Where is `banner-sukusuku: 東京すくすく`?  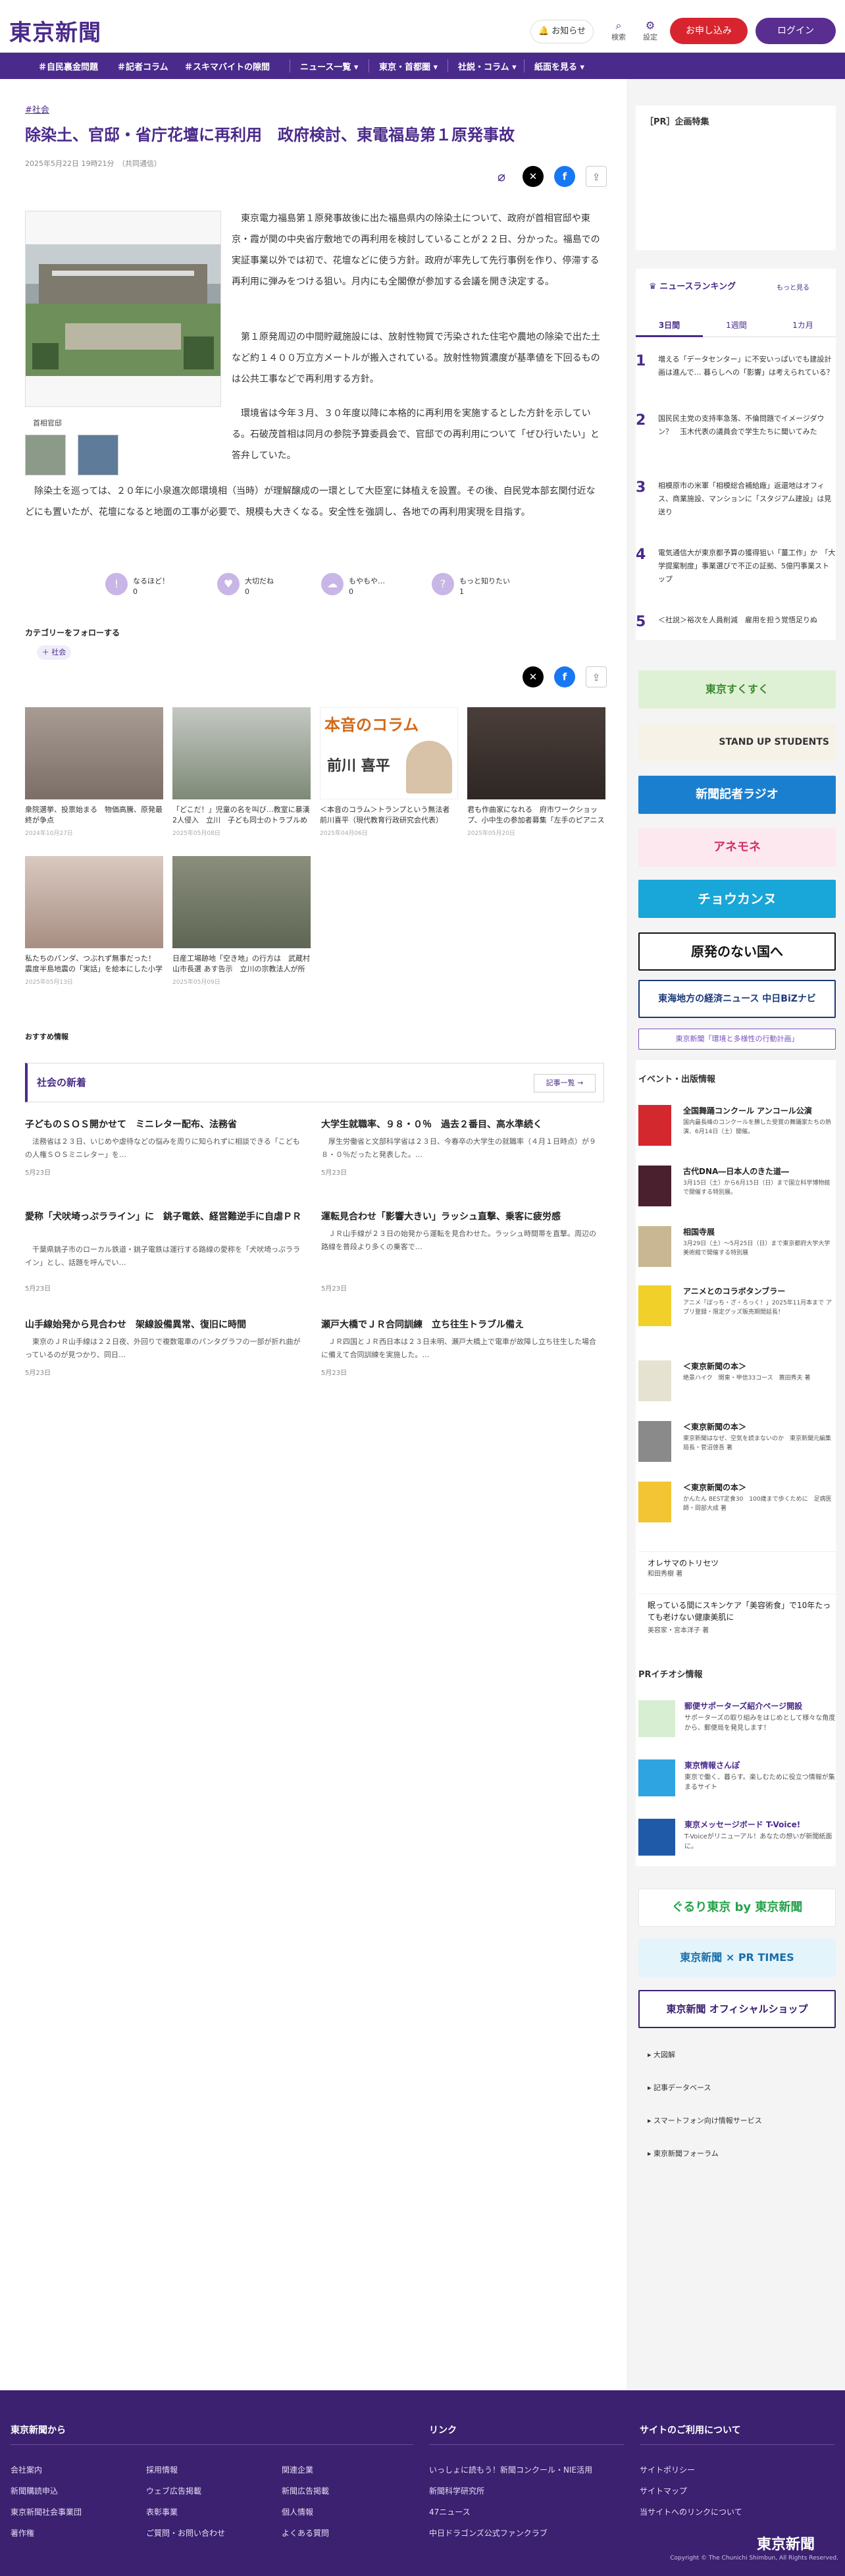
banner-sukusuku: 東京すくすく is located at coordinates (737, 689).